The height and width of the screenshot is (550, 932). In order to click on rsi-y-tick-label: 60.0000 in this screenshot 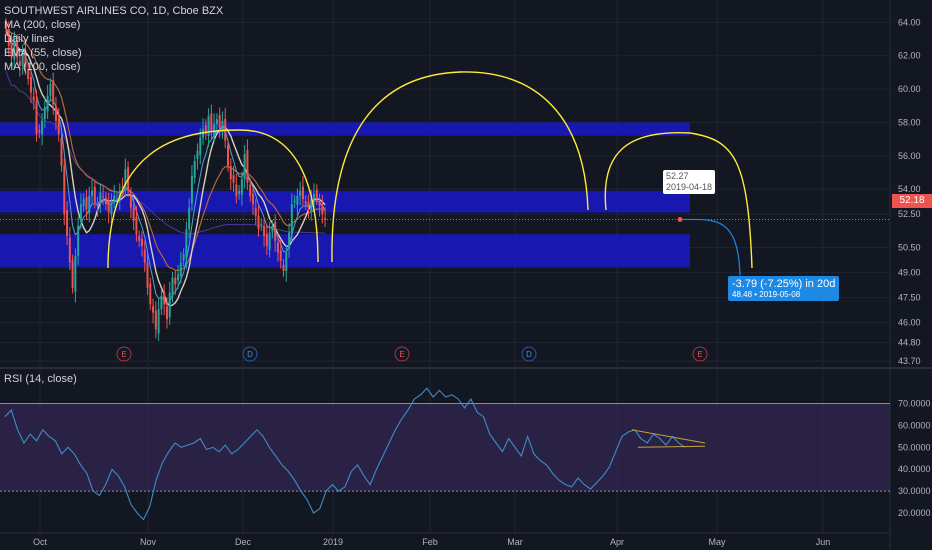, I will do `click(914, 425)`.